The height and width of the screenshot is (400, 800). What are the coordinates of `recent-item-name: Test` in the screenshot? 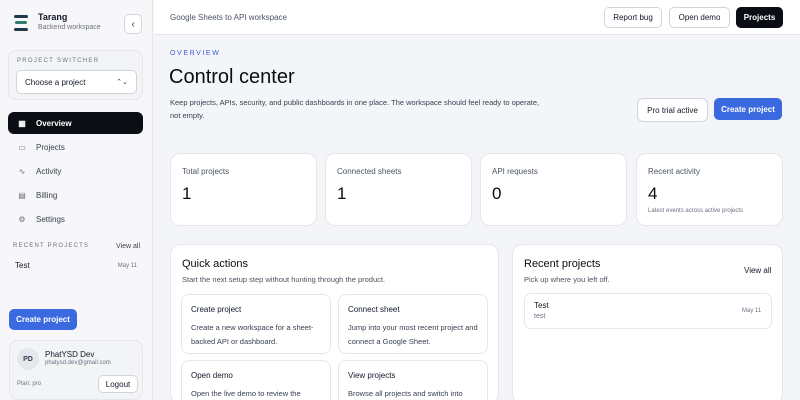 It's located at (22, 265).